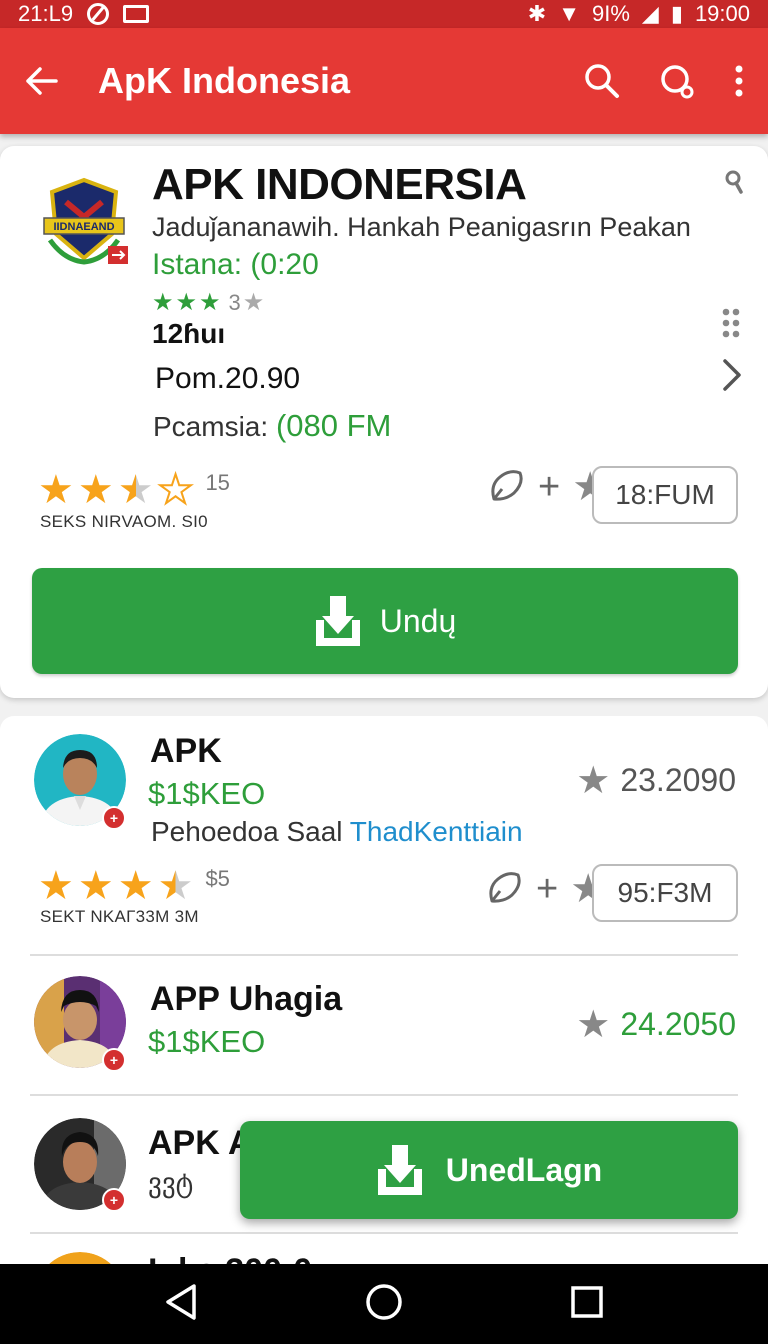 Image resolution: width=768 pixels, height=1344 pixels. Describe the element at coordinates (189, 333) in the screenshot. I see `featured-size: 12ɦuı` at that location.